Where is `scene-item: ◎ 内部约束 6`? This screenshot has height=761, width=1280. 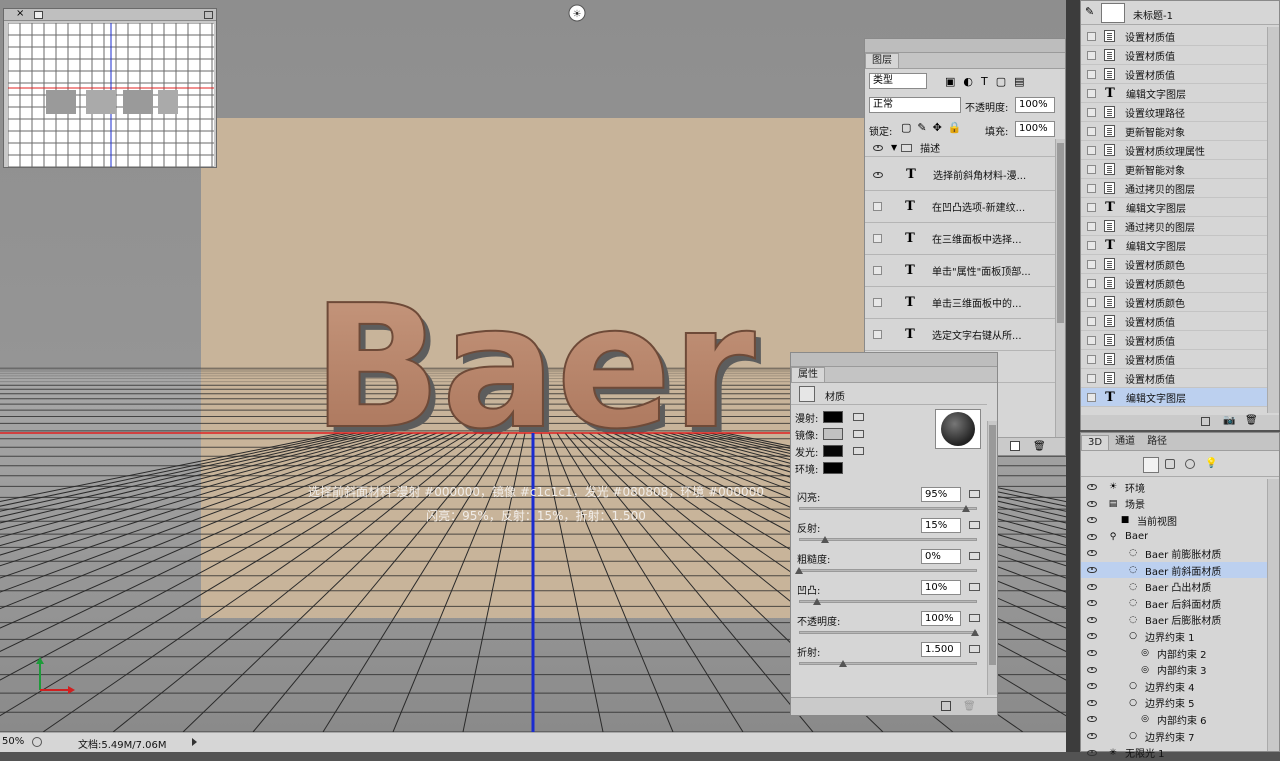 scene-item: ◎ 内部约束 6 is located at coordinates (1174, 719).